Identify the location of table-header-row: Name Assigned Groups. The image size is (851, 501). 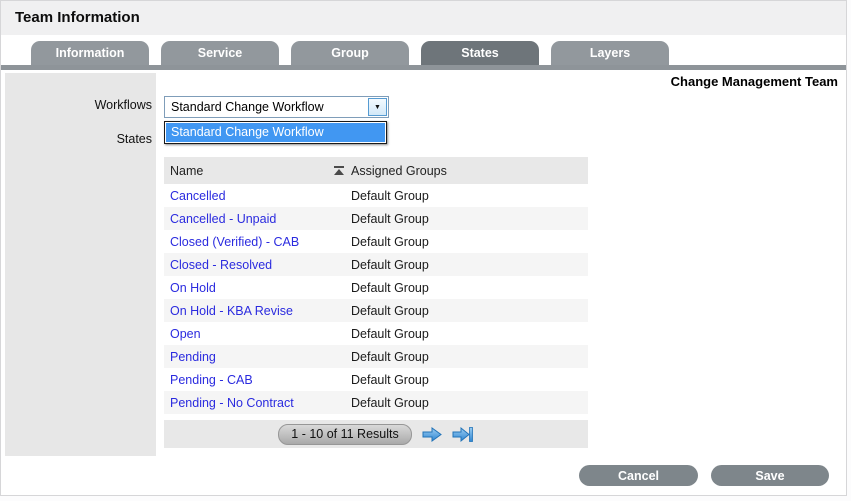
(376, 170).